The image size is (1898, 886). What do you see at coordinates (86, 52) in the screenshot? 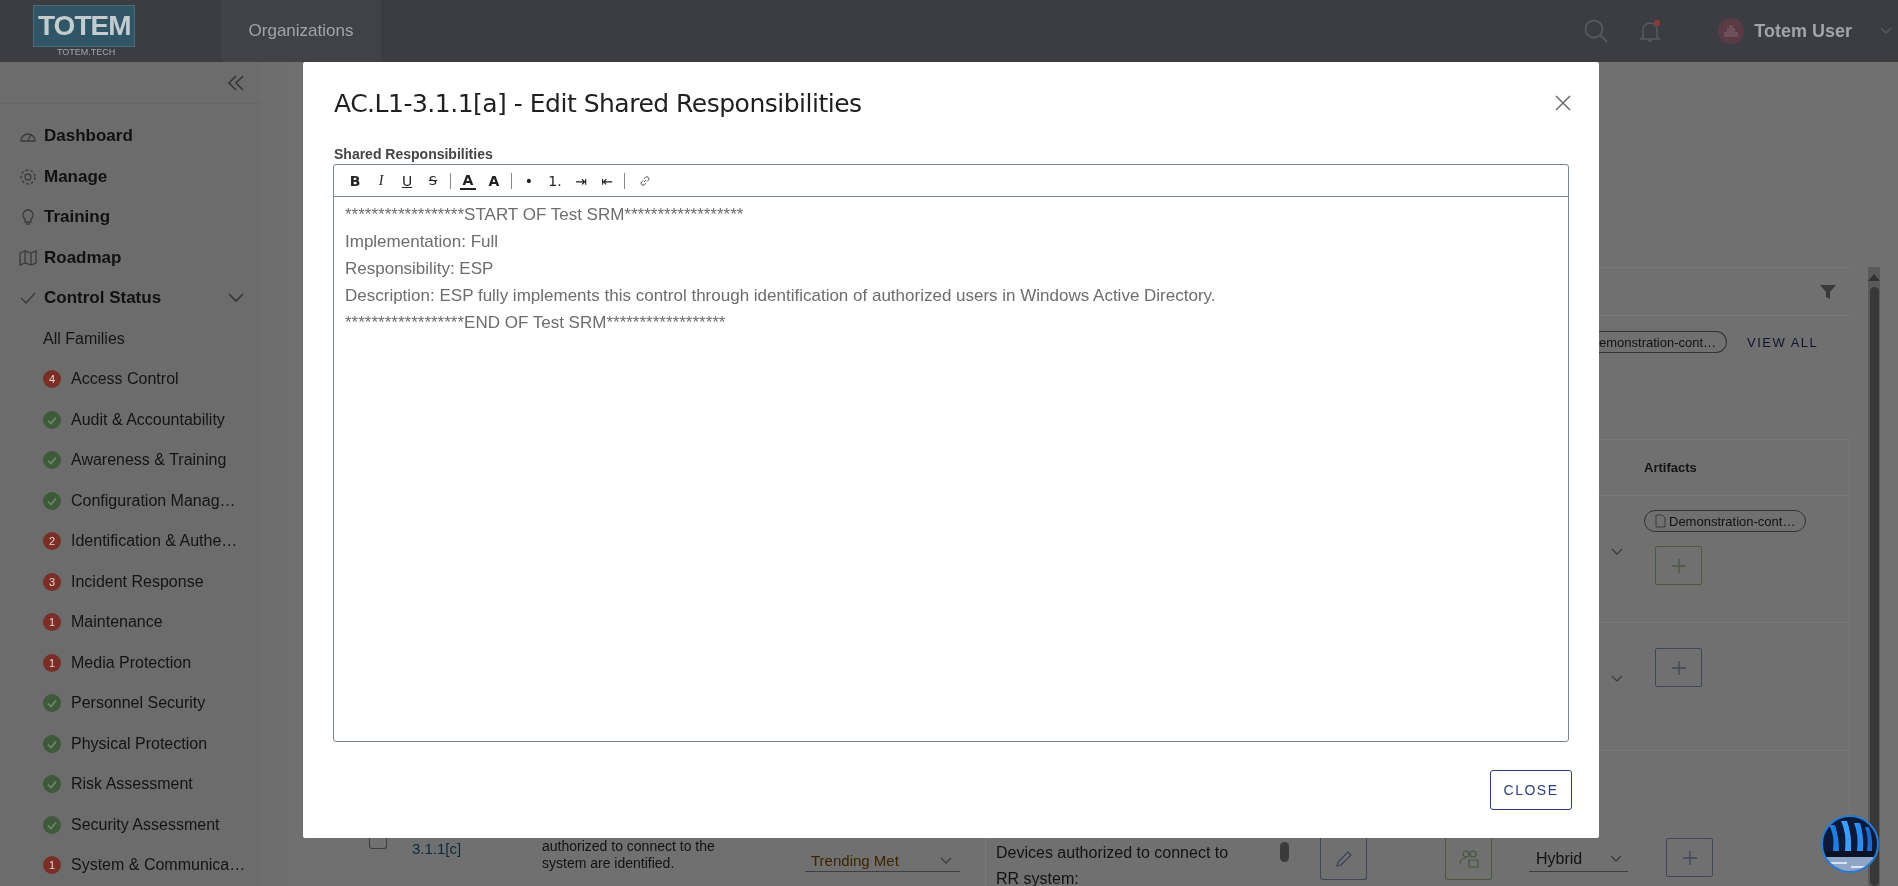
I see `logo-tagline: TOTEM.TECH` at bounding box center [86, 52].